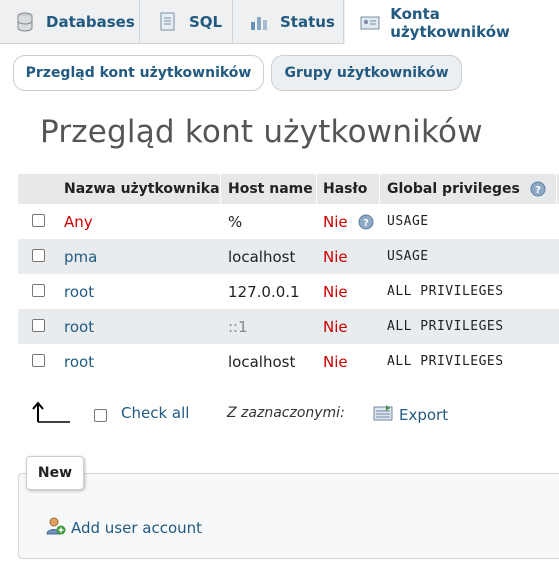 The width and height of the screenshot is (559, 565). I want to click on col-header-global-privileges: Global privileges, so click(453, 189).